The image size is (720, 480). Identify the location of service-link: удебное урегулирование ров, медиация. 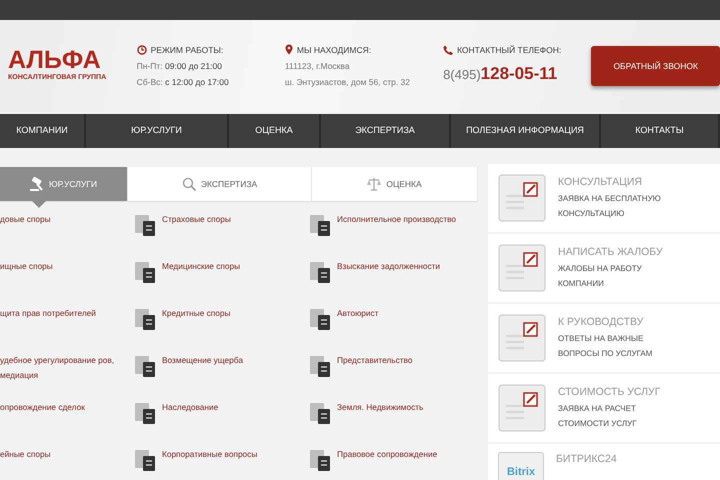
(65, 376).